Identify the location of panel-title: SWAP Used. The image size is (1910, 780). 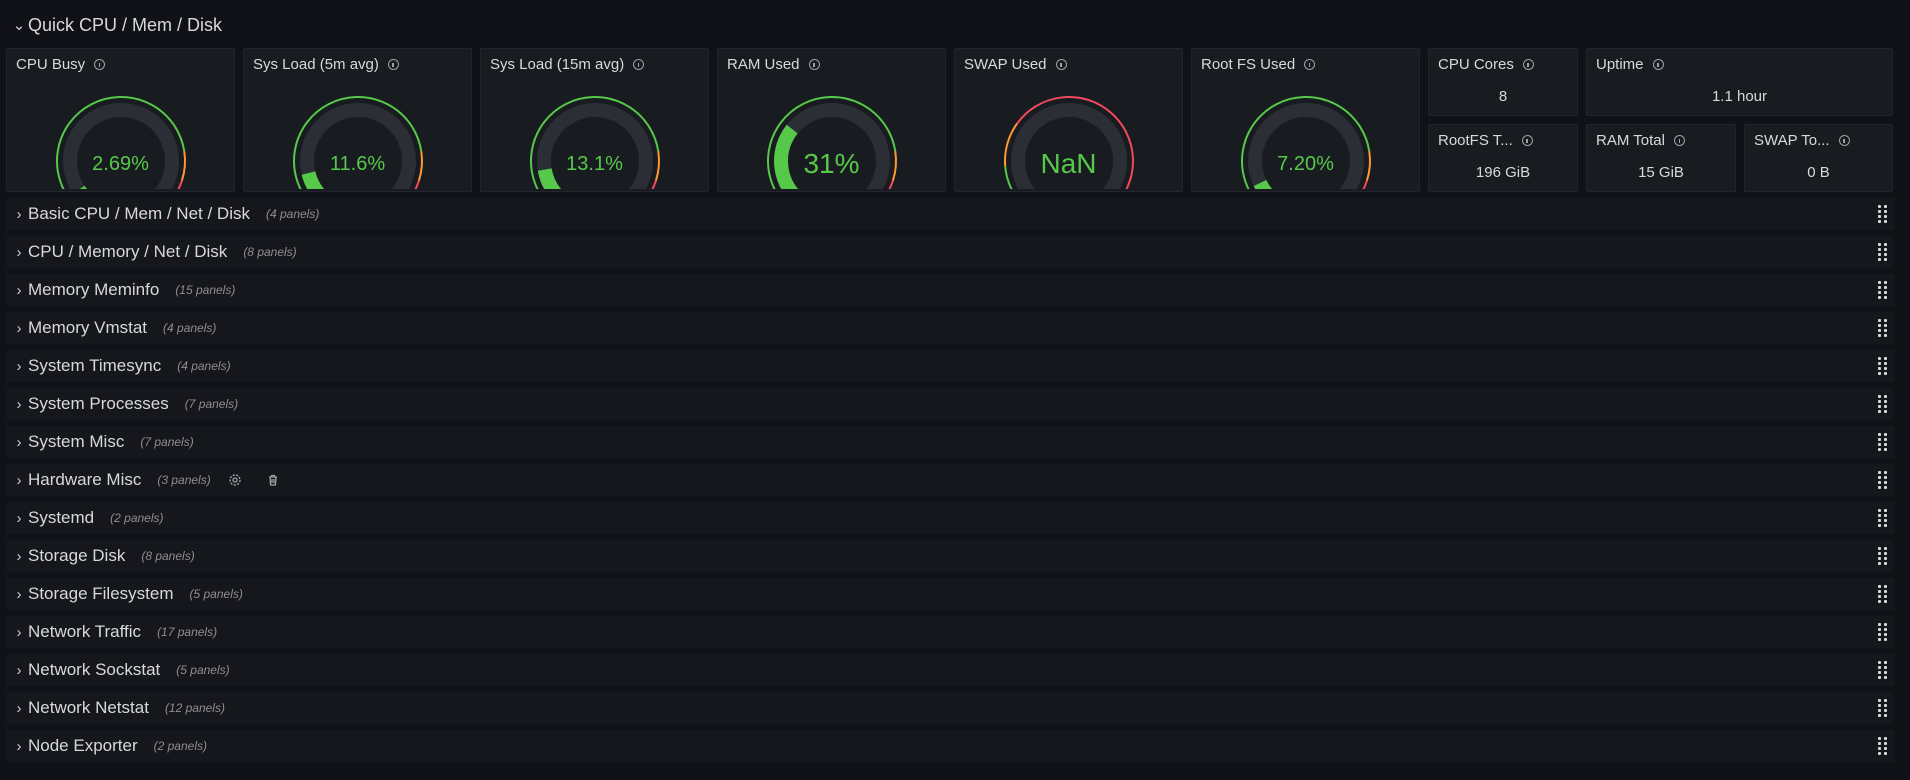
(1005, 64).